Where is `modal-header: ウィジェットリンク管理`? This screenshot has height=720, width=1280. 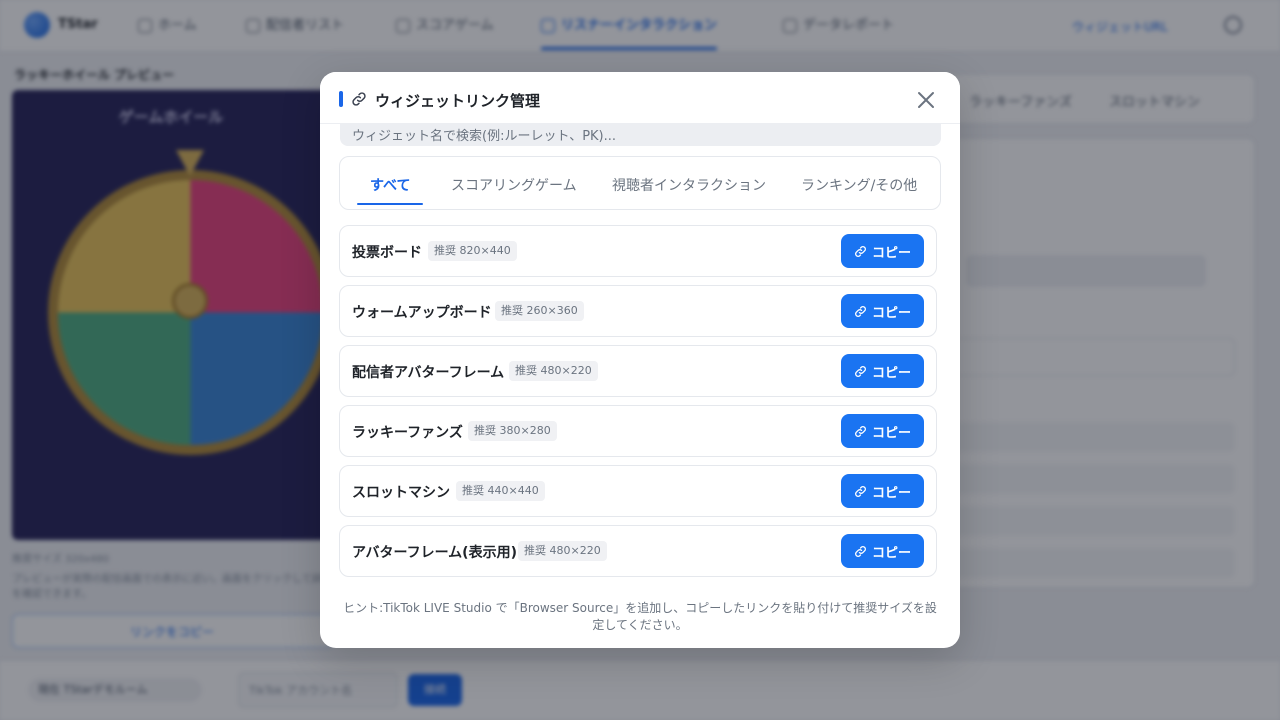
modal-header: ウィジェットリンク管理 is located at coordinates (640, 98).